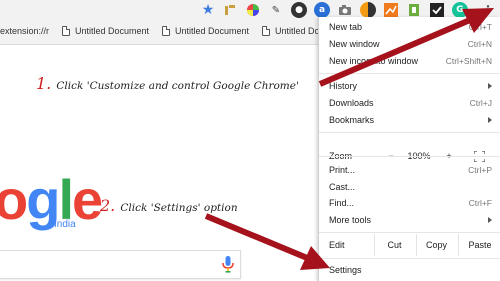 This screenshot has width=500, height=281. I want to click on camera-icon, so click(345, 10).